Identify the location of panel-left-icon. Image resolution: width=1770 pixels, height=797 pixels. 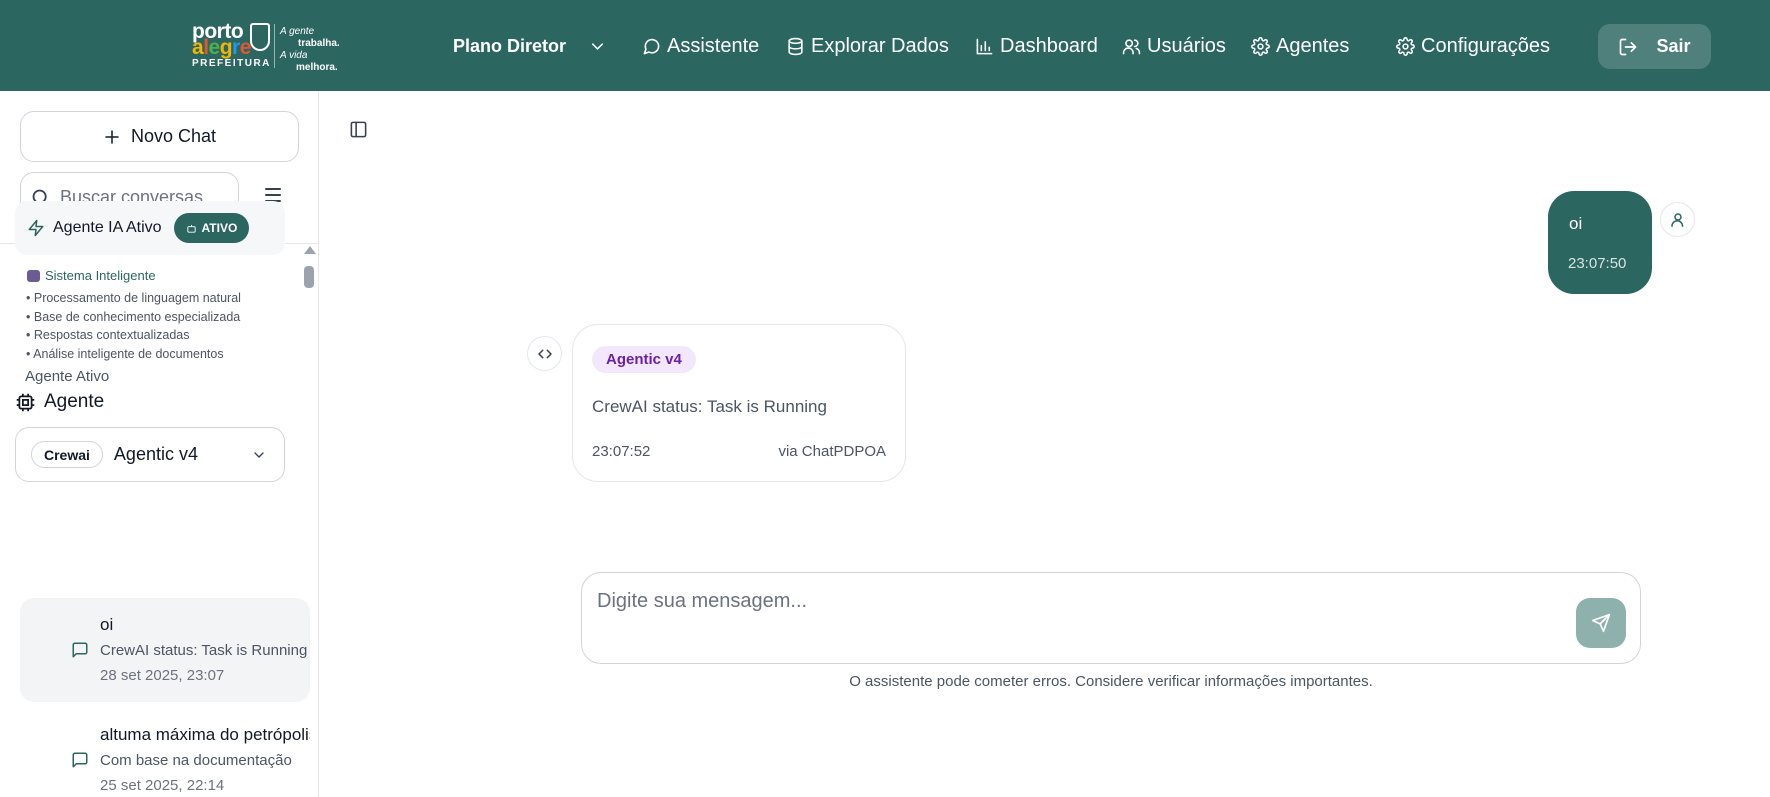
(358, 129).